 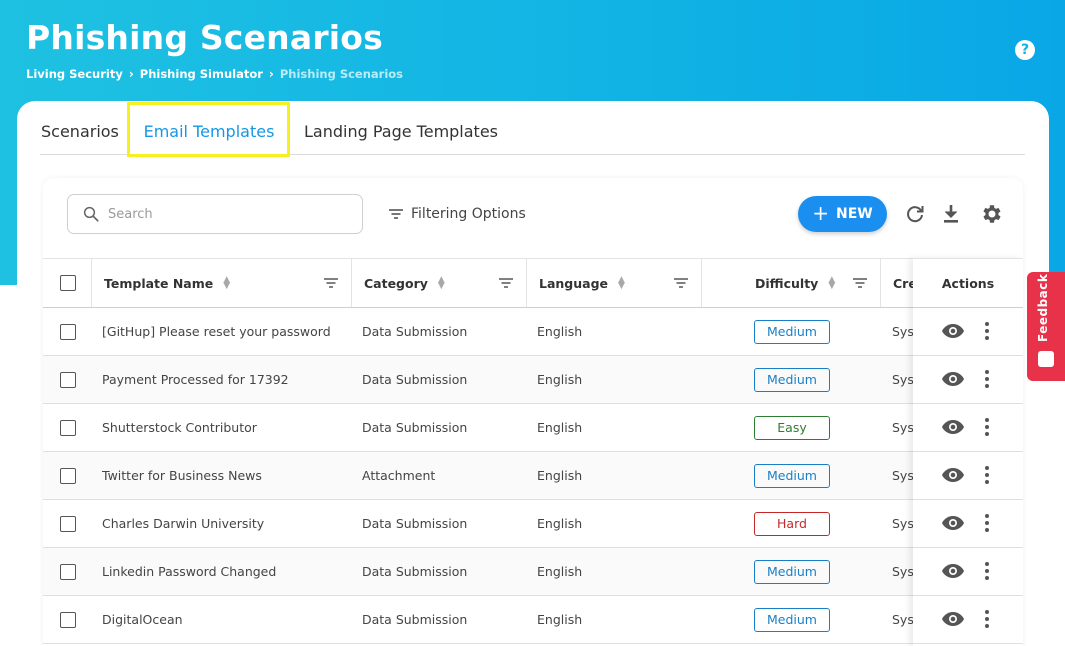 I want to click on select-all-checkbox, so click(x=68, y=283).